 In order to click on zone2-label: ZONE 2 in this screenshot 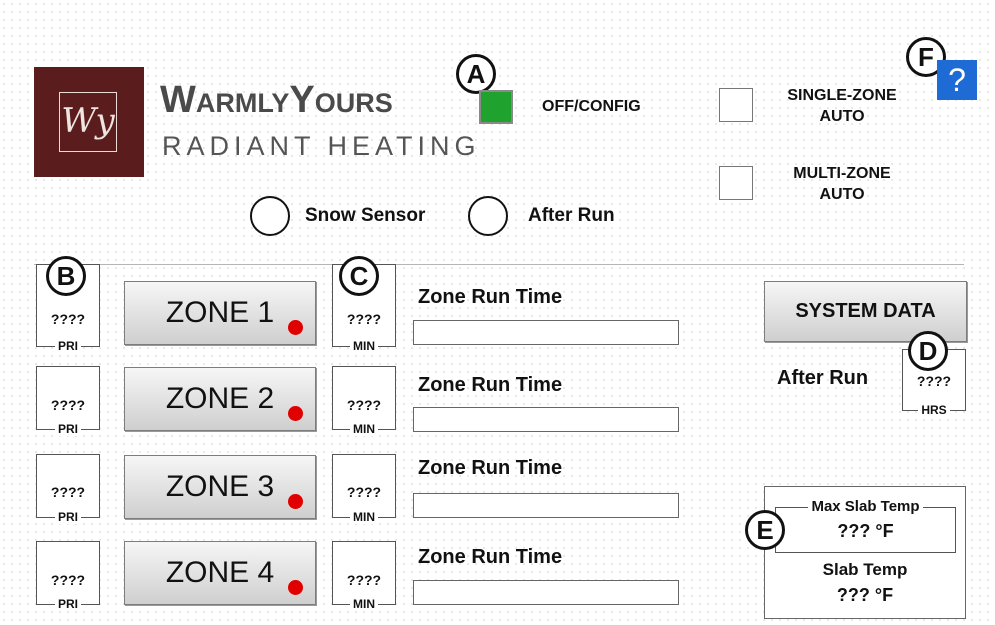, I will do `click(220, 398)`.